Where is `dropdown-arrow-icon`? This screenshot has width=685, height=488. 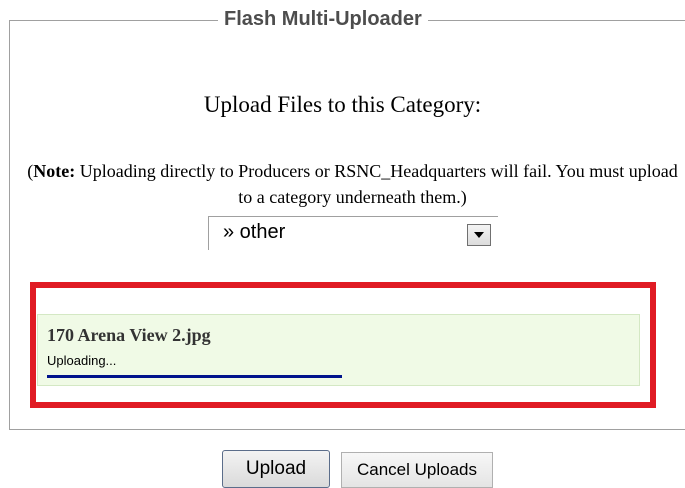
dropdown-arrow-icon is located at coordinates (479, 235).